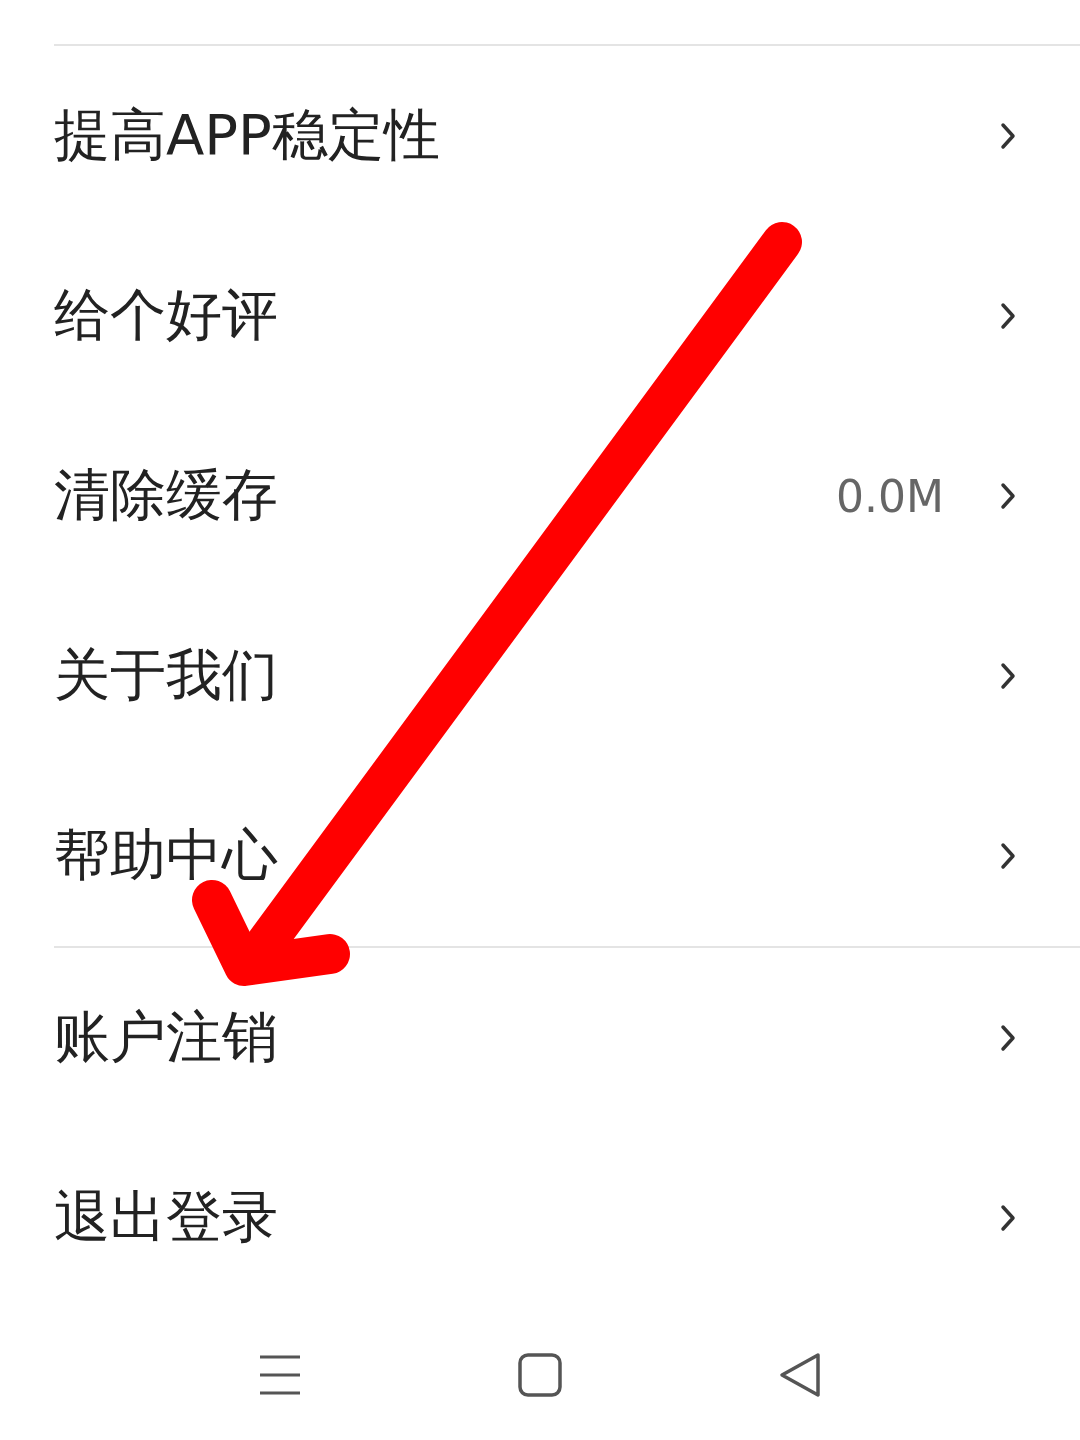 The height and width of the screenshot is (1440, 1080). What do you see at coordinates (166, 1218) in the screenshot?
I see `menu-item-label: 退出登录` at bounding box center [166, 1218].